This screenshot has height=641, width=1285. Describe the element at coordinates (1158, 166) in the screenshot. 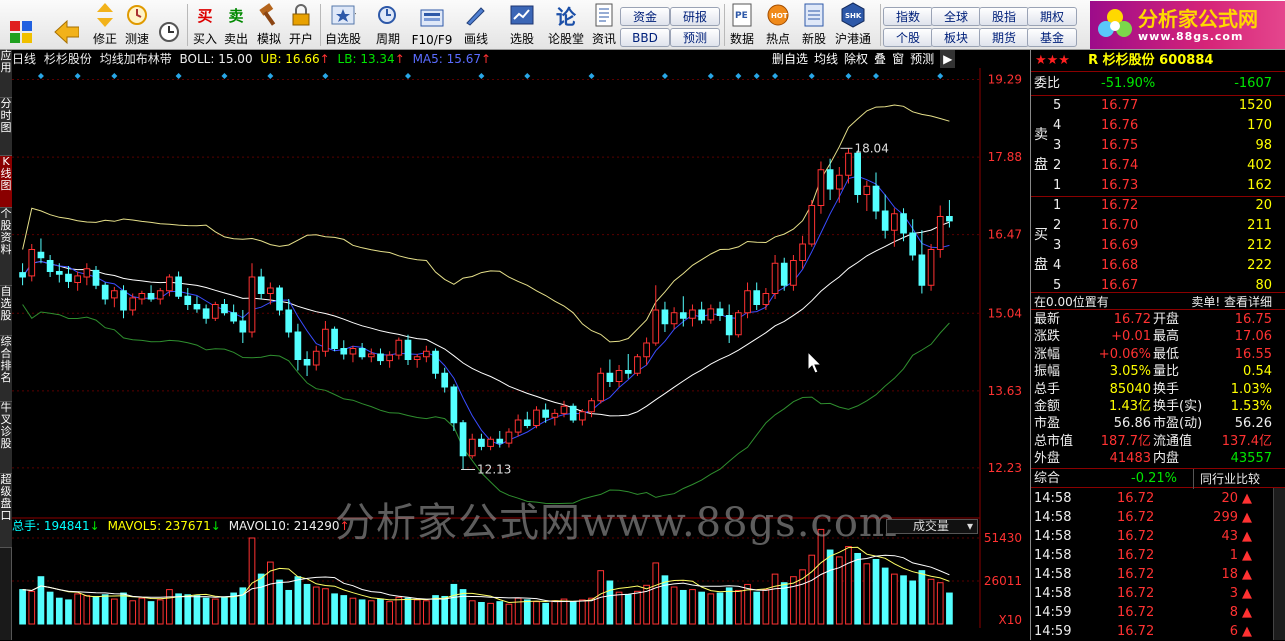

I see `sell-row: 2 16.74 402` at that location.